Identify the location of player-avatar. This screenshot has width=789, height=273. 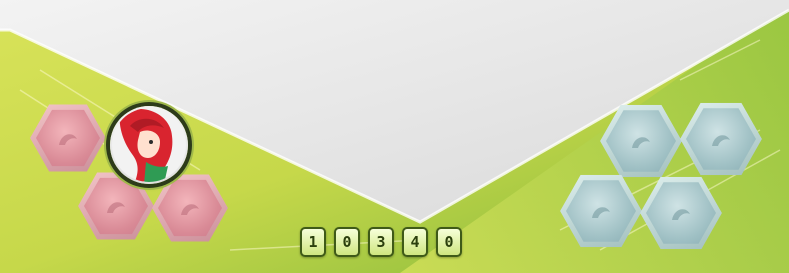
(149, 145).